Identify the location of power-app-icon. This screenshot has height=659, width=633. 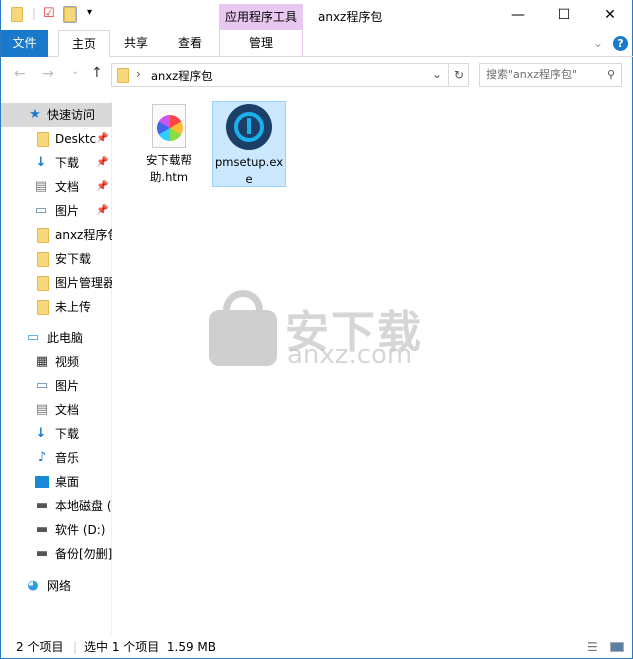
(249, 127).